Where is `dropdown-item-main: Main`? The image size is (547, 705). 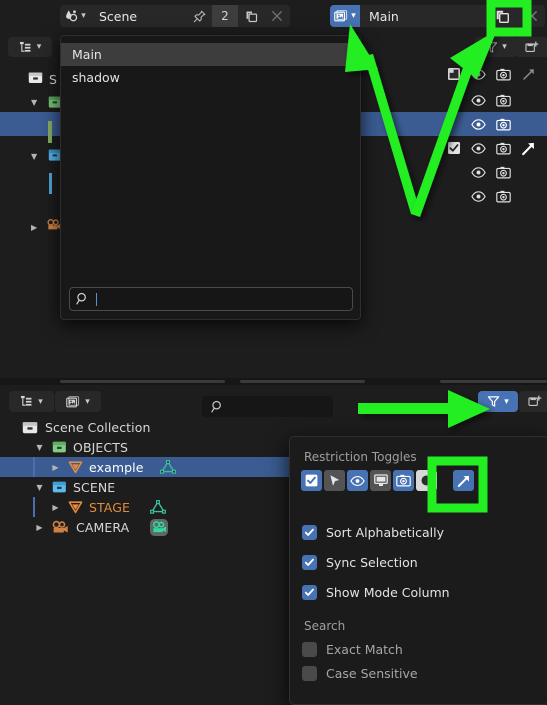 dropdown-item-main: Main is located at coordinates (210, 54).